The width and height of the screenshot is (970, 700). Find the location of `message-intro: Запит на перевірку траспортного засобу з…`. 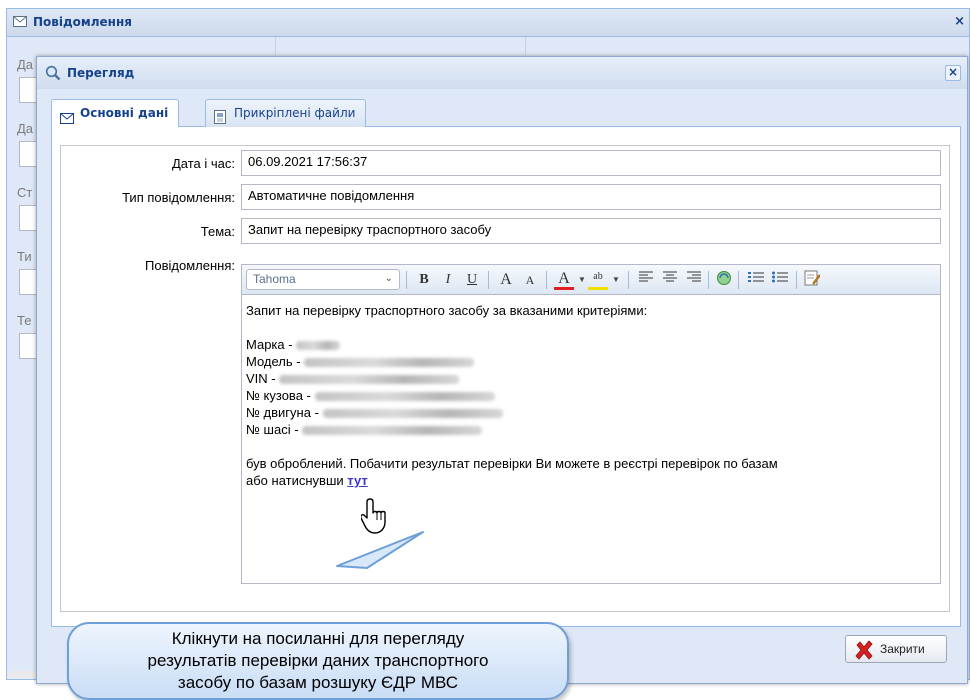

message-intro: Запит на перевірку траспортного засобу з… is located at coordinates (447, 310).